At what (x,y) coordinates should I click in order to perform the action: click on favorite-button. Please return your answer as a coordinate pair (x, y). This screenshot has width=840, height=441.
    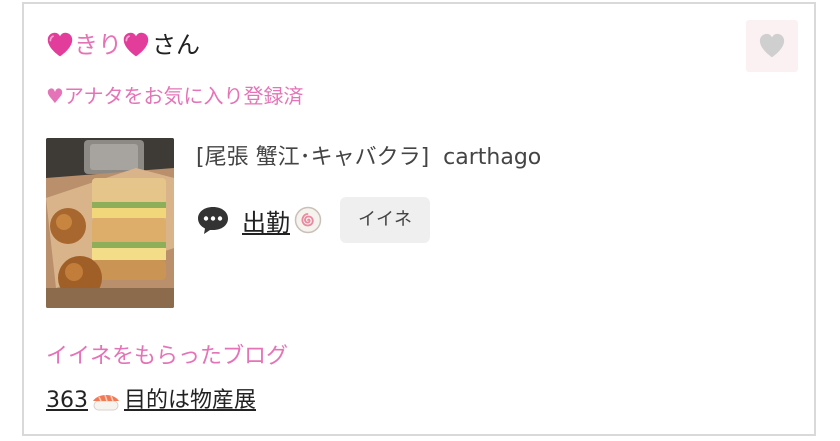
    Looking at the image, I should click on (772, 46).